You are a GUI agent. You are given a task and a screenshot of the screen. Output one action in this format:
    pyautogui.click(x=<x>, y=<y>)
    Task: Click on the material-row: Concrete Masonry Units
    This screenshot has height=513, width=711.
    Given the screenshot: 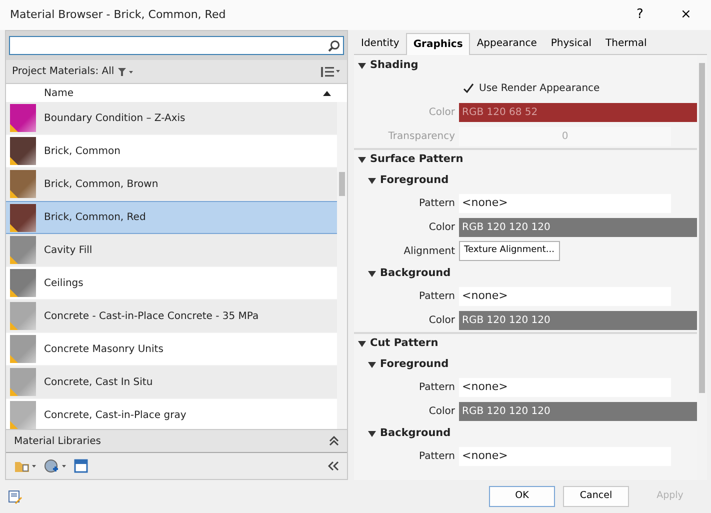 What is the action you would take?
    pyautogui.click(x=171, y=349)
    